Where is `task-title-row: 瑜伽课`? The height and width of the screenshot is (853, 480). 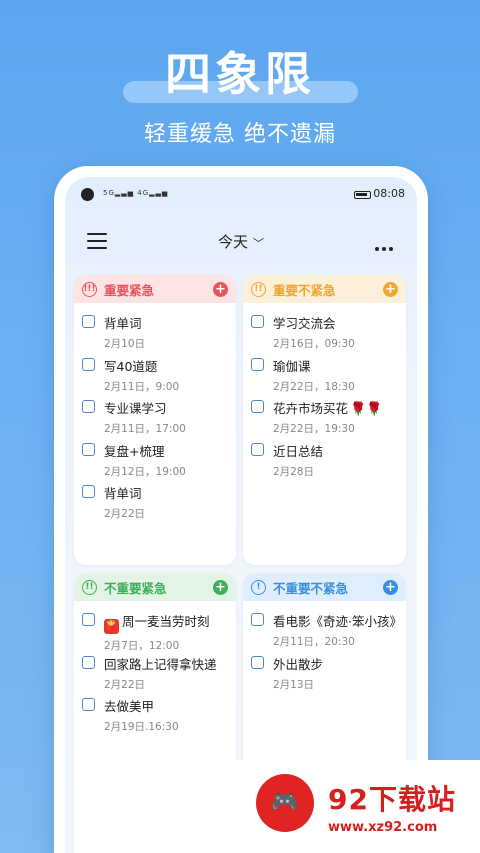 task-title-row: 瑜伽课 is located at coordinates (339, 362).